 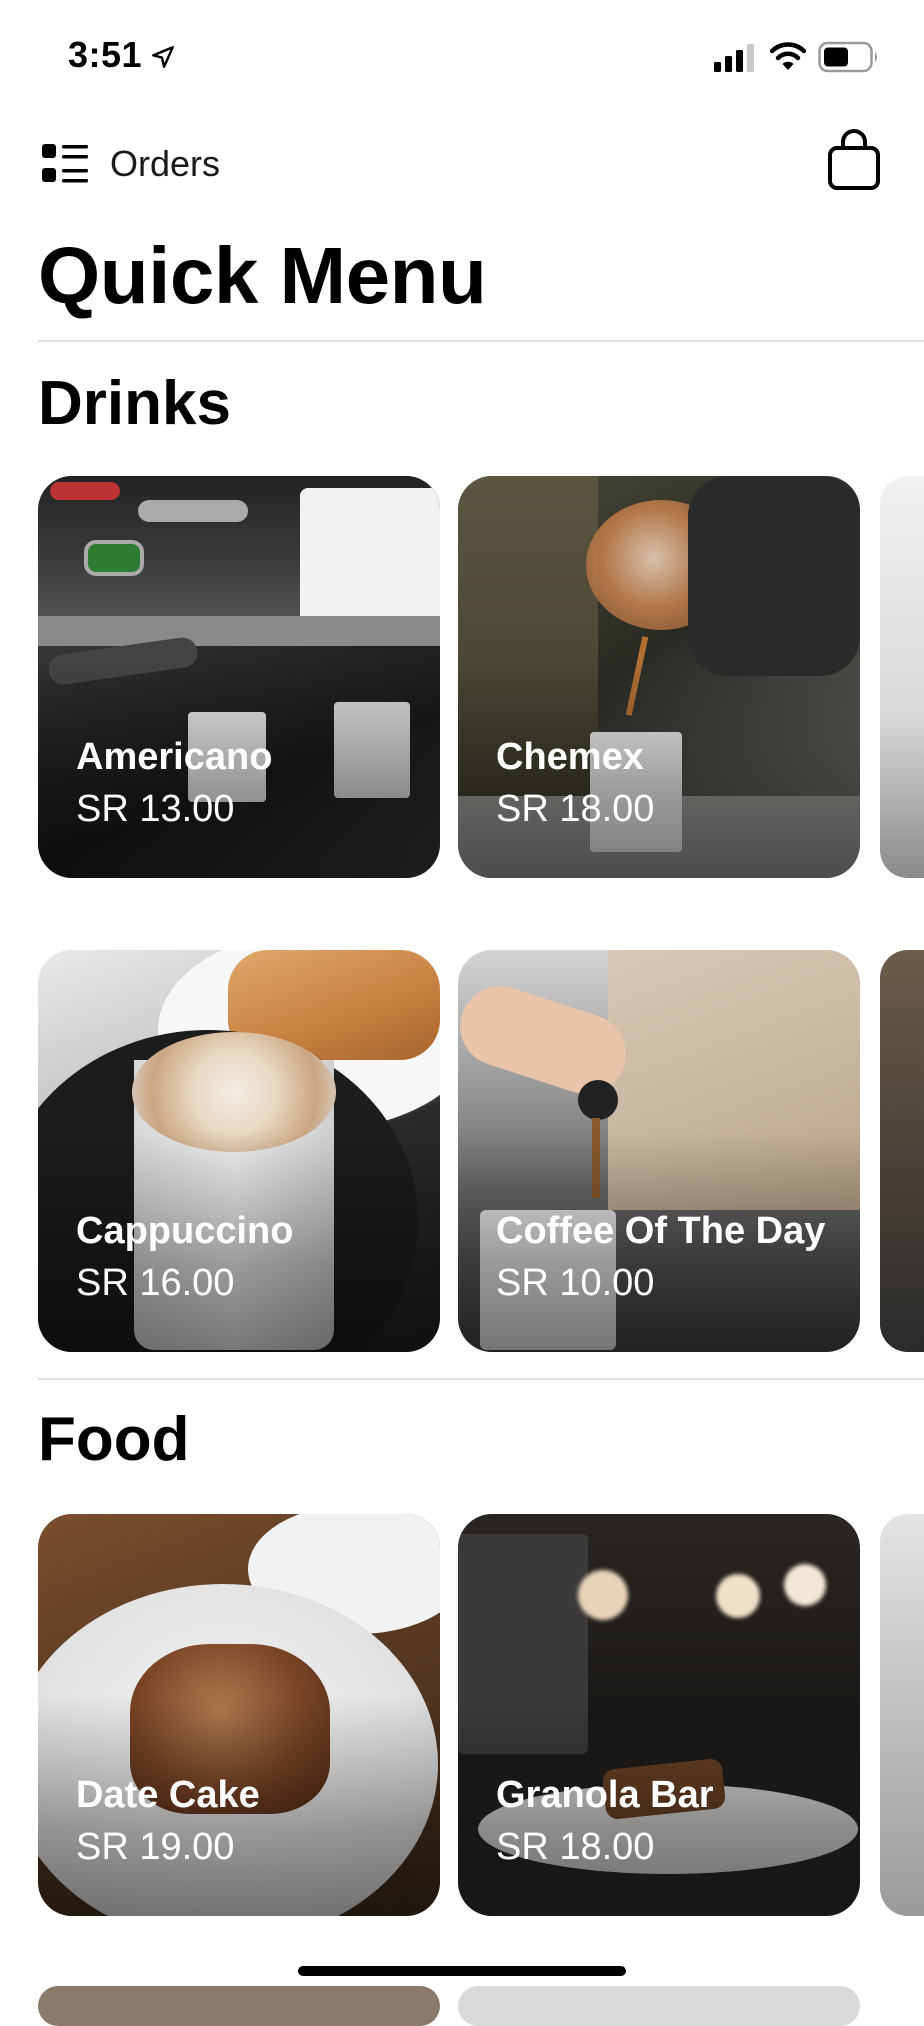 What do you see at coordinates (174, 757) in the screenshot?
I see `item-name: Americano` at bounding box center [174, 757].